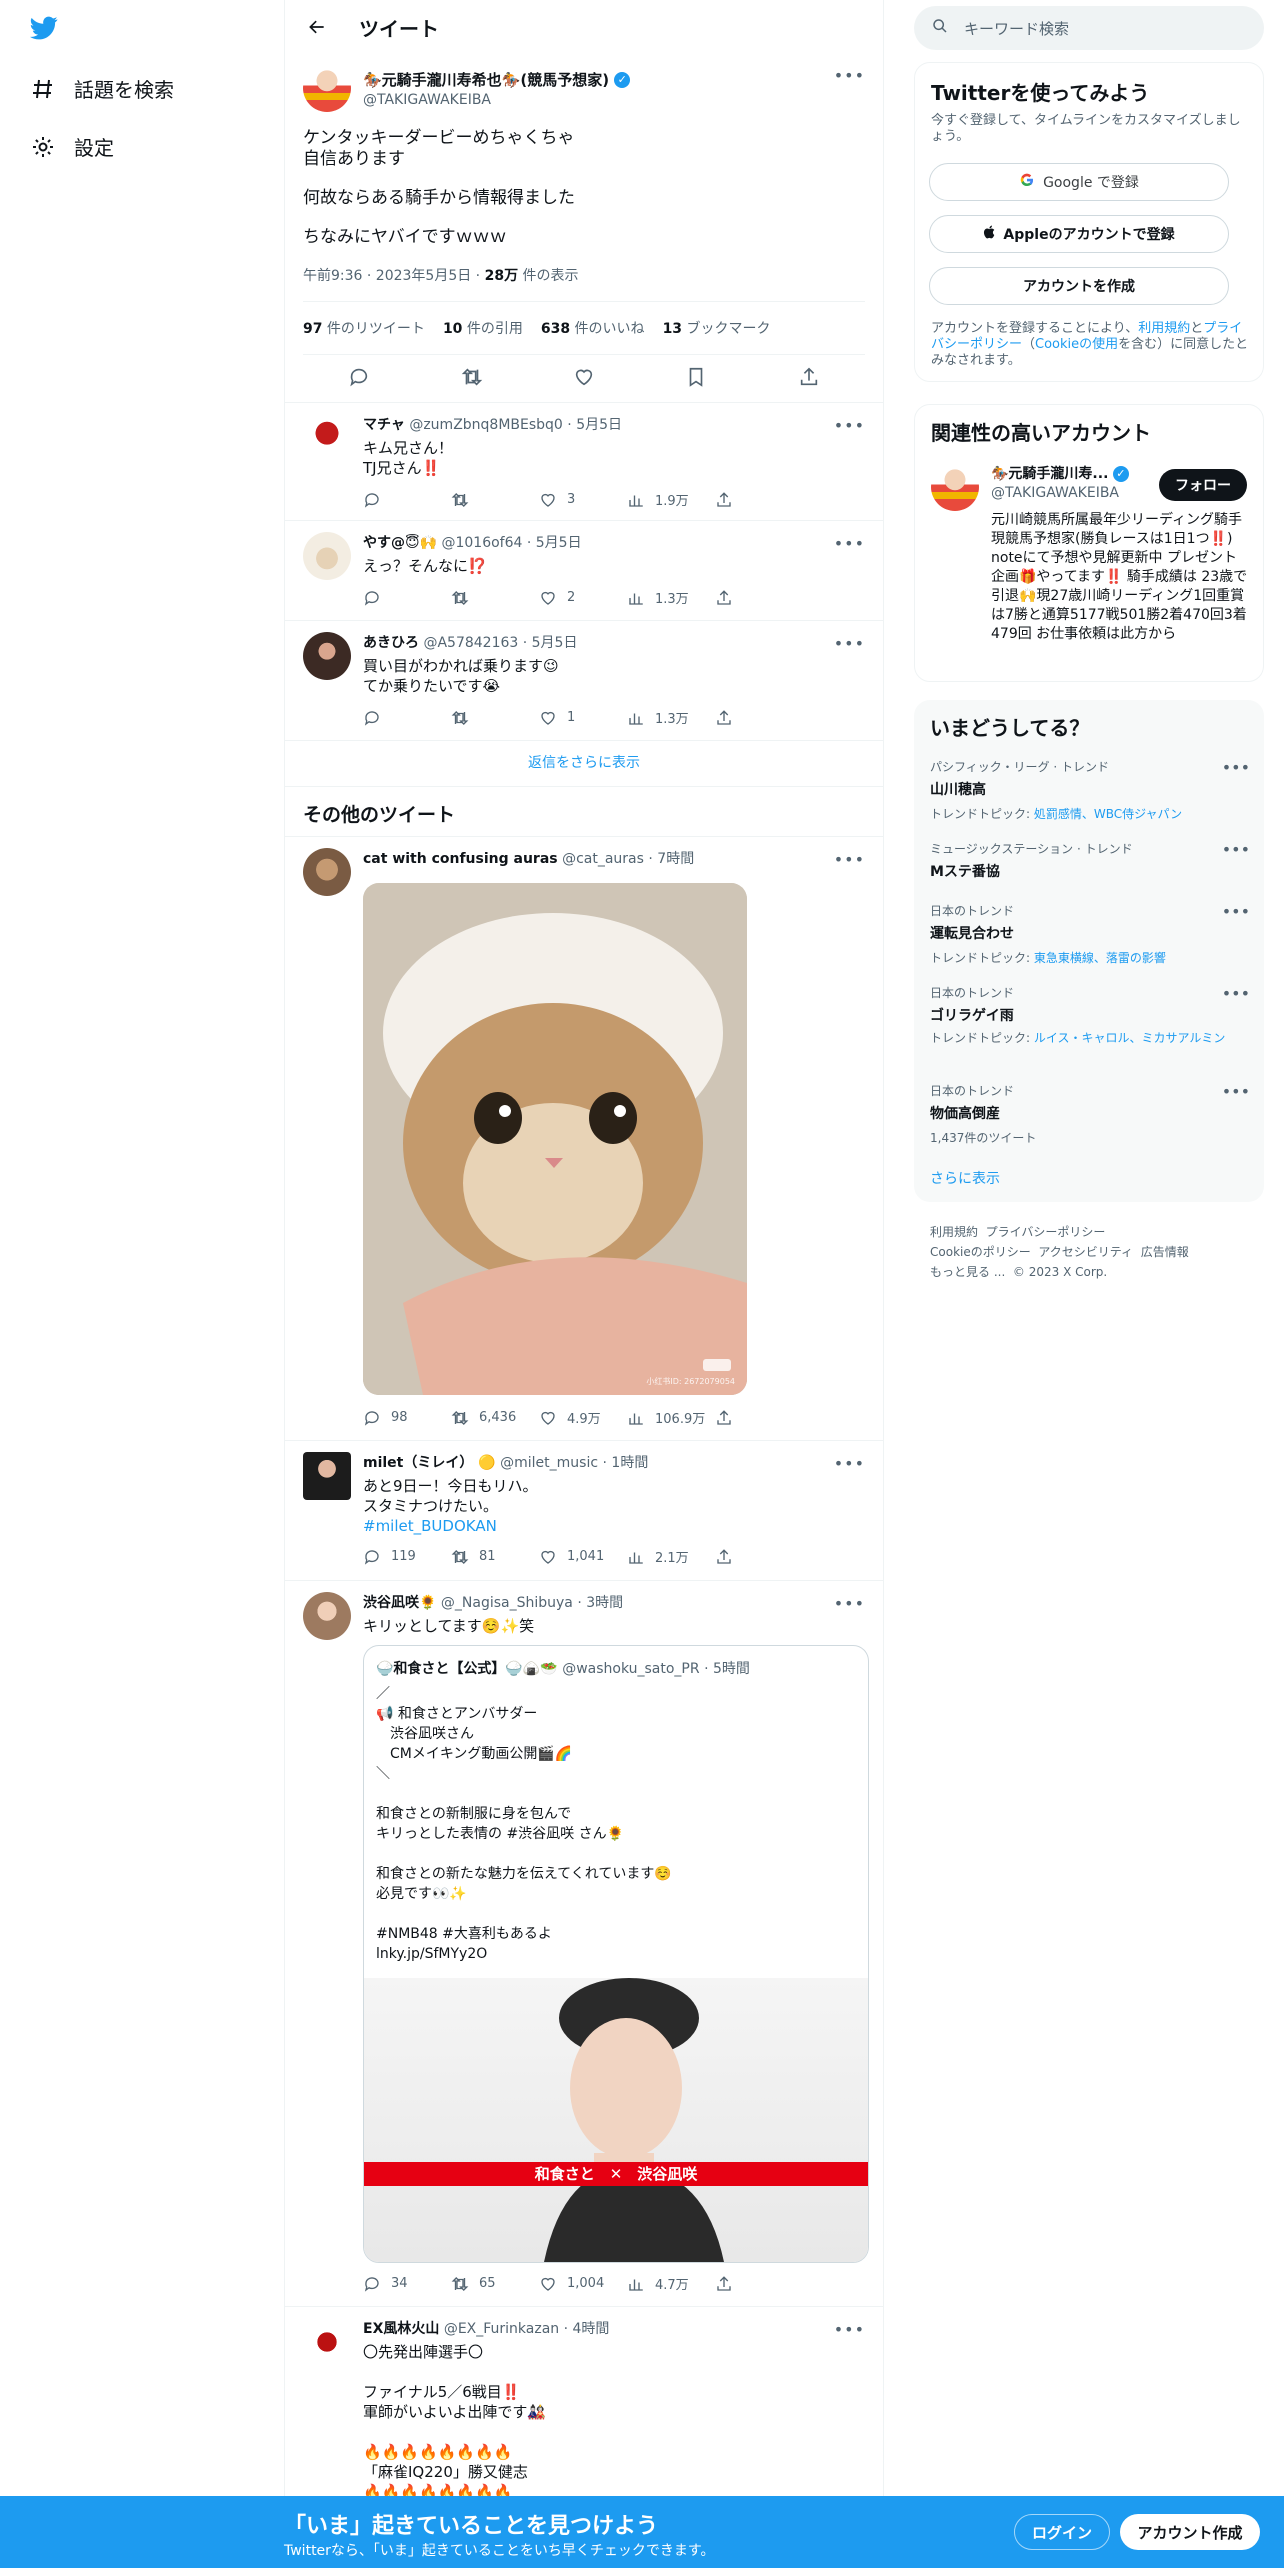 The height and width of the screenshot is (2568, 1284). Describe the element at coordinates (954, 1232) in the screenshot. I see `footer-link: 利用規約` at that location.